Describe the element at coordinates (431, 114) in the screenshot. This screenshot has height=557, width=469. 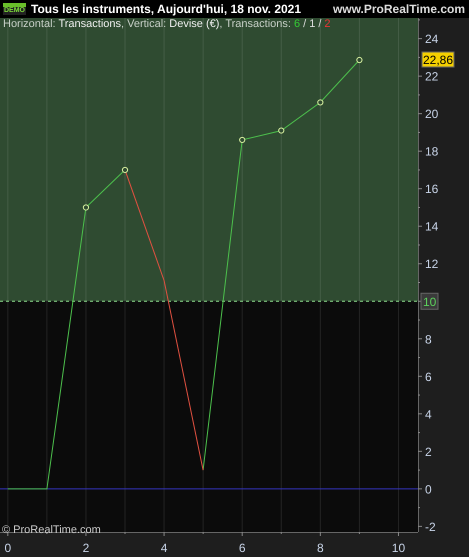
I see `y-tick-label: 20` at that location.